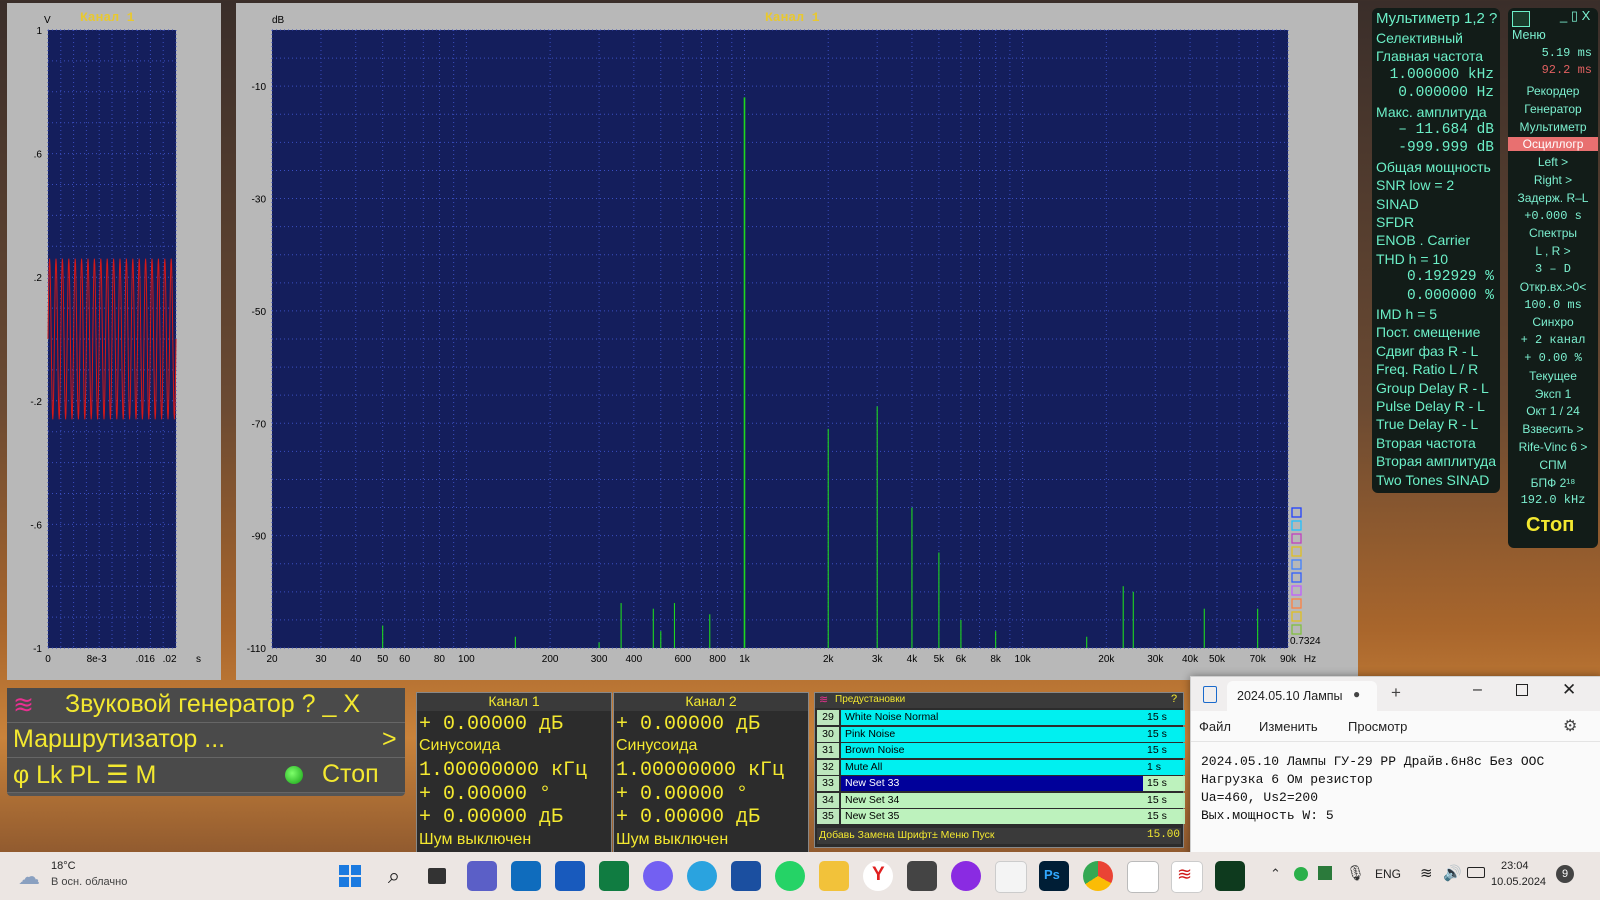 The width and height of the screenshot is (1600, 900). What do you see at coordinates (1001, 767) in the screenshot?
I see `preset-row: 32 Mute All 1 s` at bounding box center [1001, 767].